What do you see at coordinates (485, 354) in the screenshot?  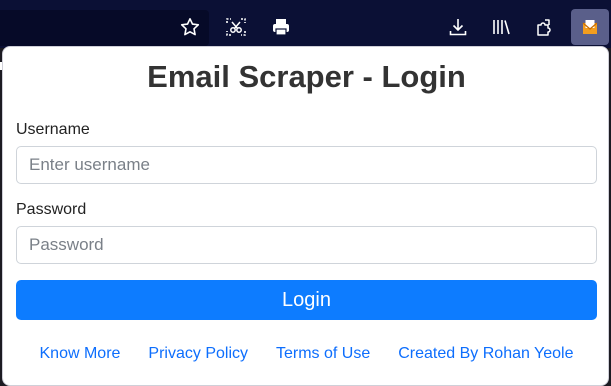 I see `created-by-link: Created By Rohan Yeole` at bounding box center [485, 354].